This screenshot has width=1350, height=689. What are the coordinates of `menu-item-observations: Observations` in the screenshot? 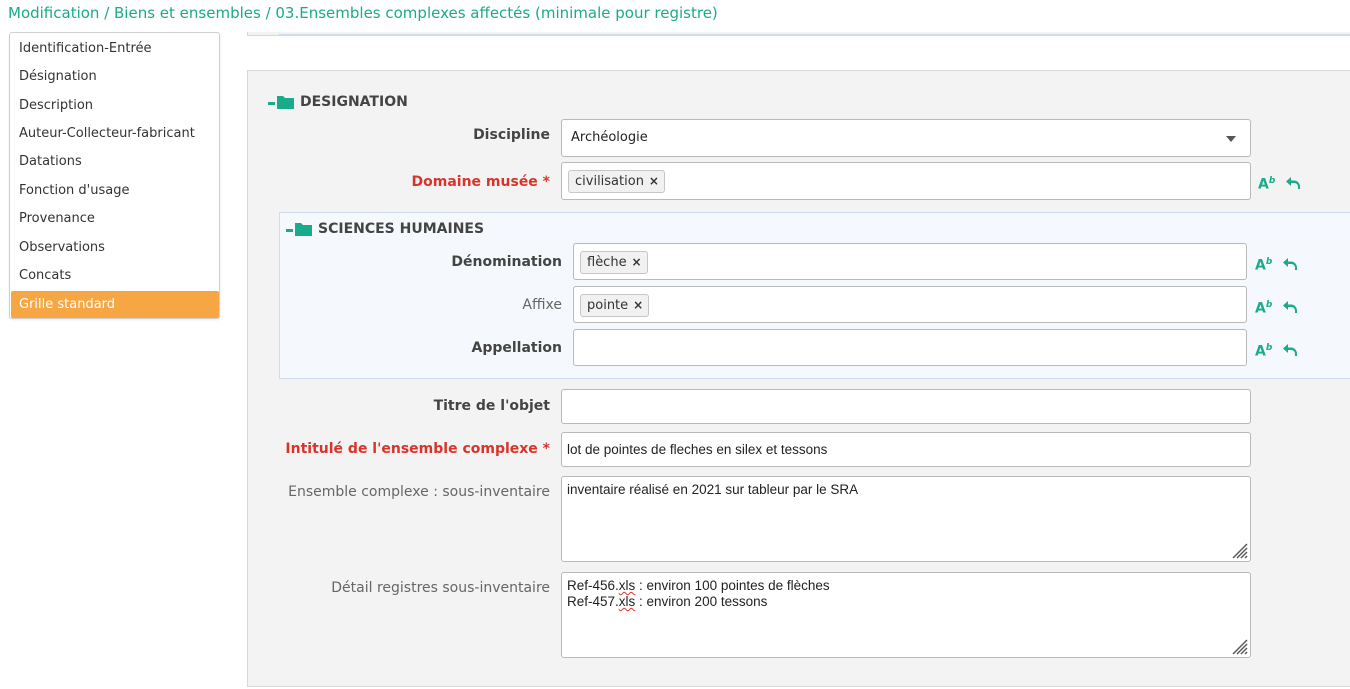 It's located at (115, 247).